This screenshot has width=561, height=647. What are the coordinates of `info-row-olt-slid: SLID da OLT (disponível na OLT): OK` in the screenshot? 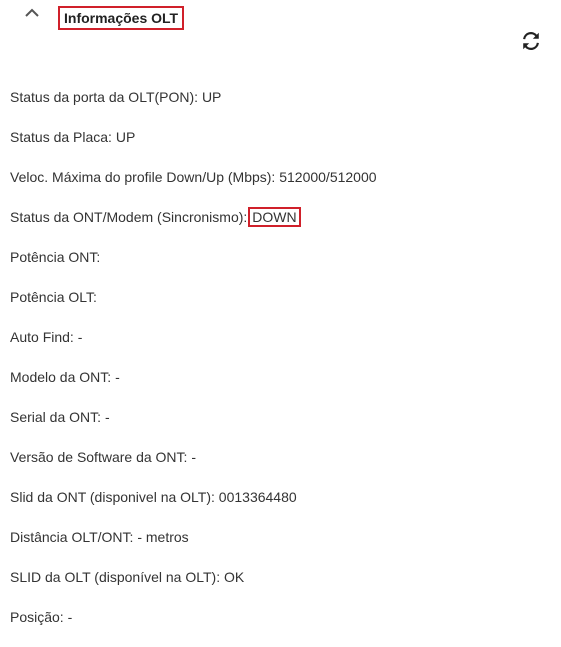 It's located at (193, 587).